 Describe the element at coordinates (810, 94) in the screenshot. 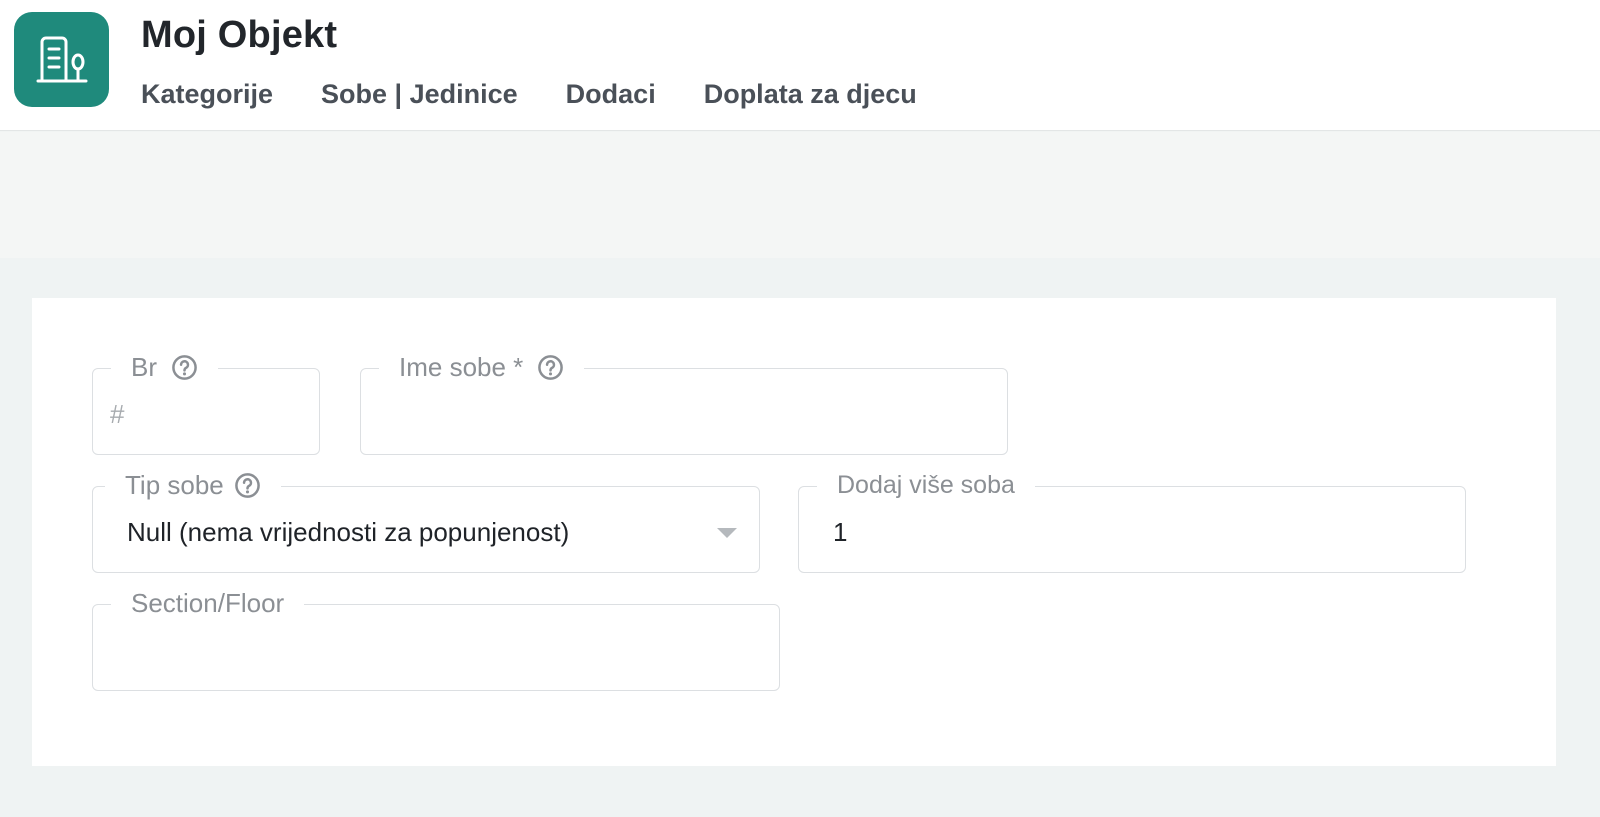

I see `nav-item-doplata-za-djecu: Doplata za djecu` at that location.